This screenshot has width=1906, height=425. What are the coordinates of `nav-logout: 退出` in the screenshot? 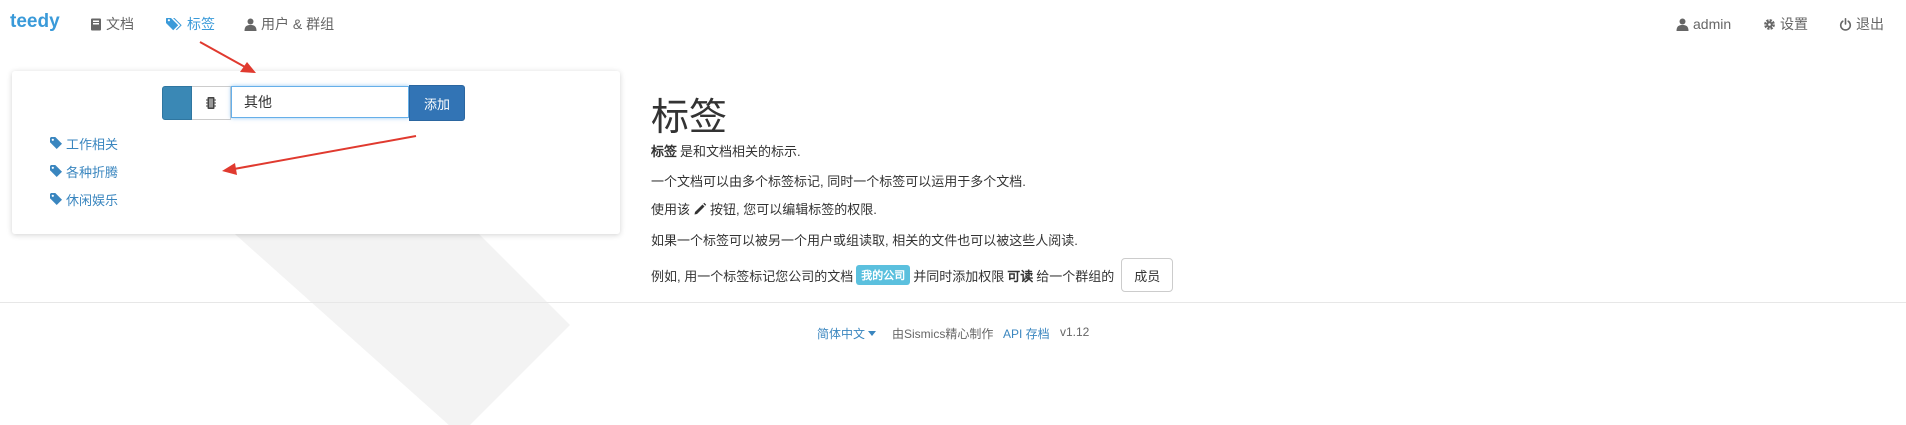 It's located at (1861, 24).